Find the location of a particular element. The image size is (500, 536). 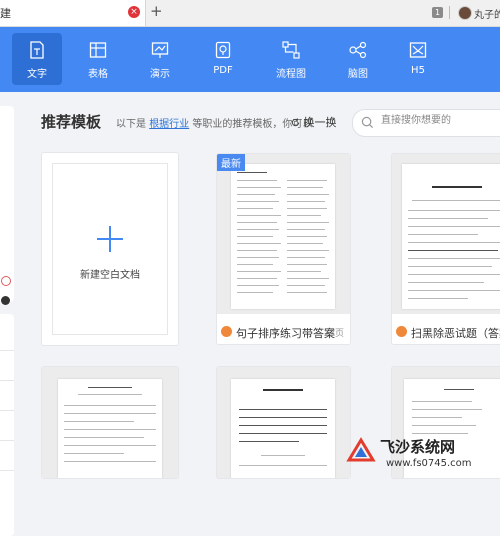

template-card: 扫黑除恶试题（答案） is located at coordinates (445, 249).